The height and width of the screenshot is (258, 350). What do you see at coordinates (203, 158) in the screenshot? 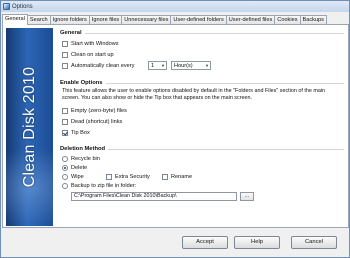
I see `recycle-bin-row: Recycle bin` at bounding box center [203, 158].